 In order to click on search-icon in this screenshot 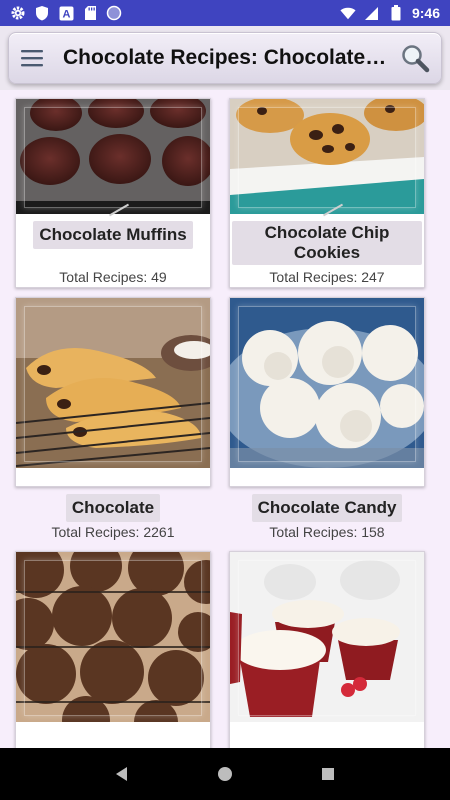, I will do `click(416, 59)`.